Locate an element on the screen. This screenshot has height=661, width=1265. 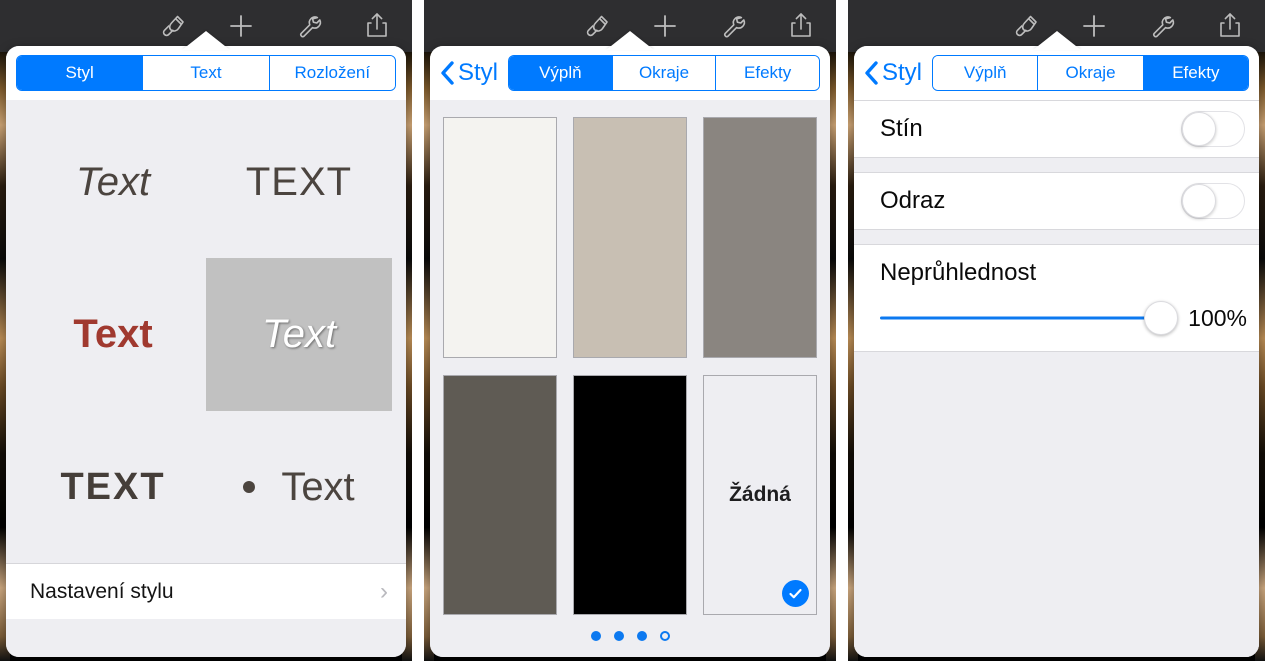
effect-row-reflection: Odraz is located at coordinates (1056, 201).